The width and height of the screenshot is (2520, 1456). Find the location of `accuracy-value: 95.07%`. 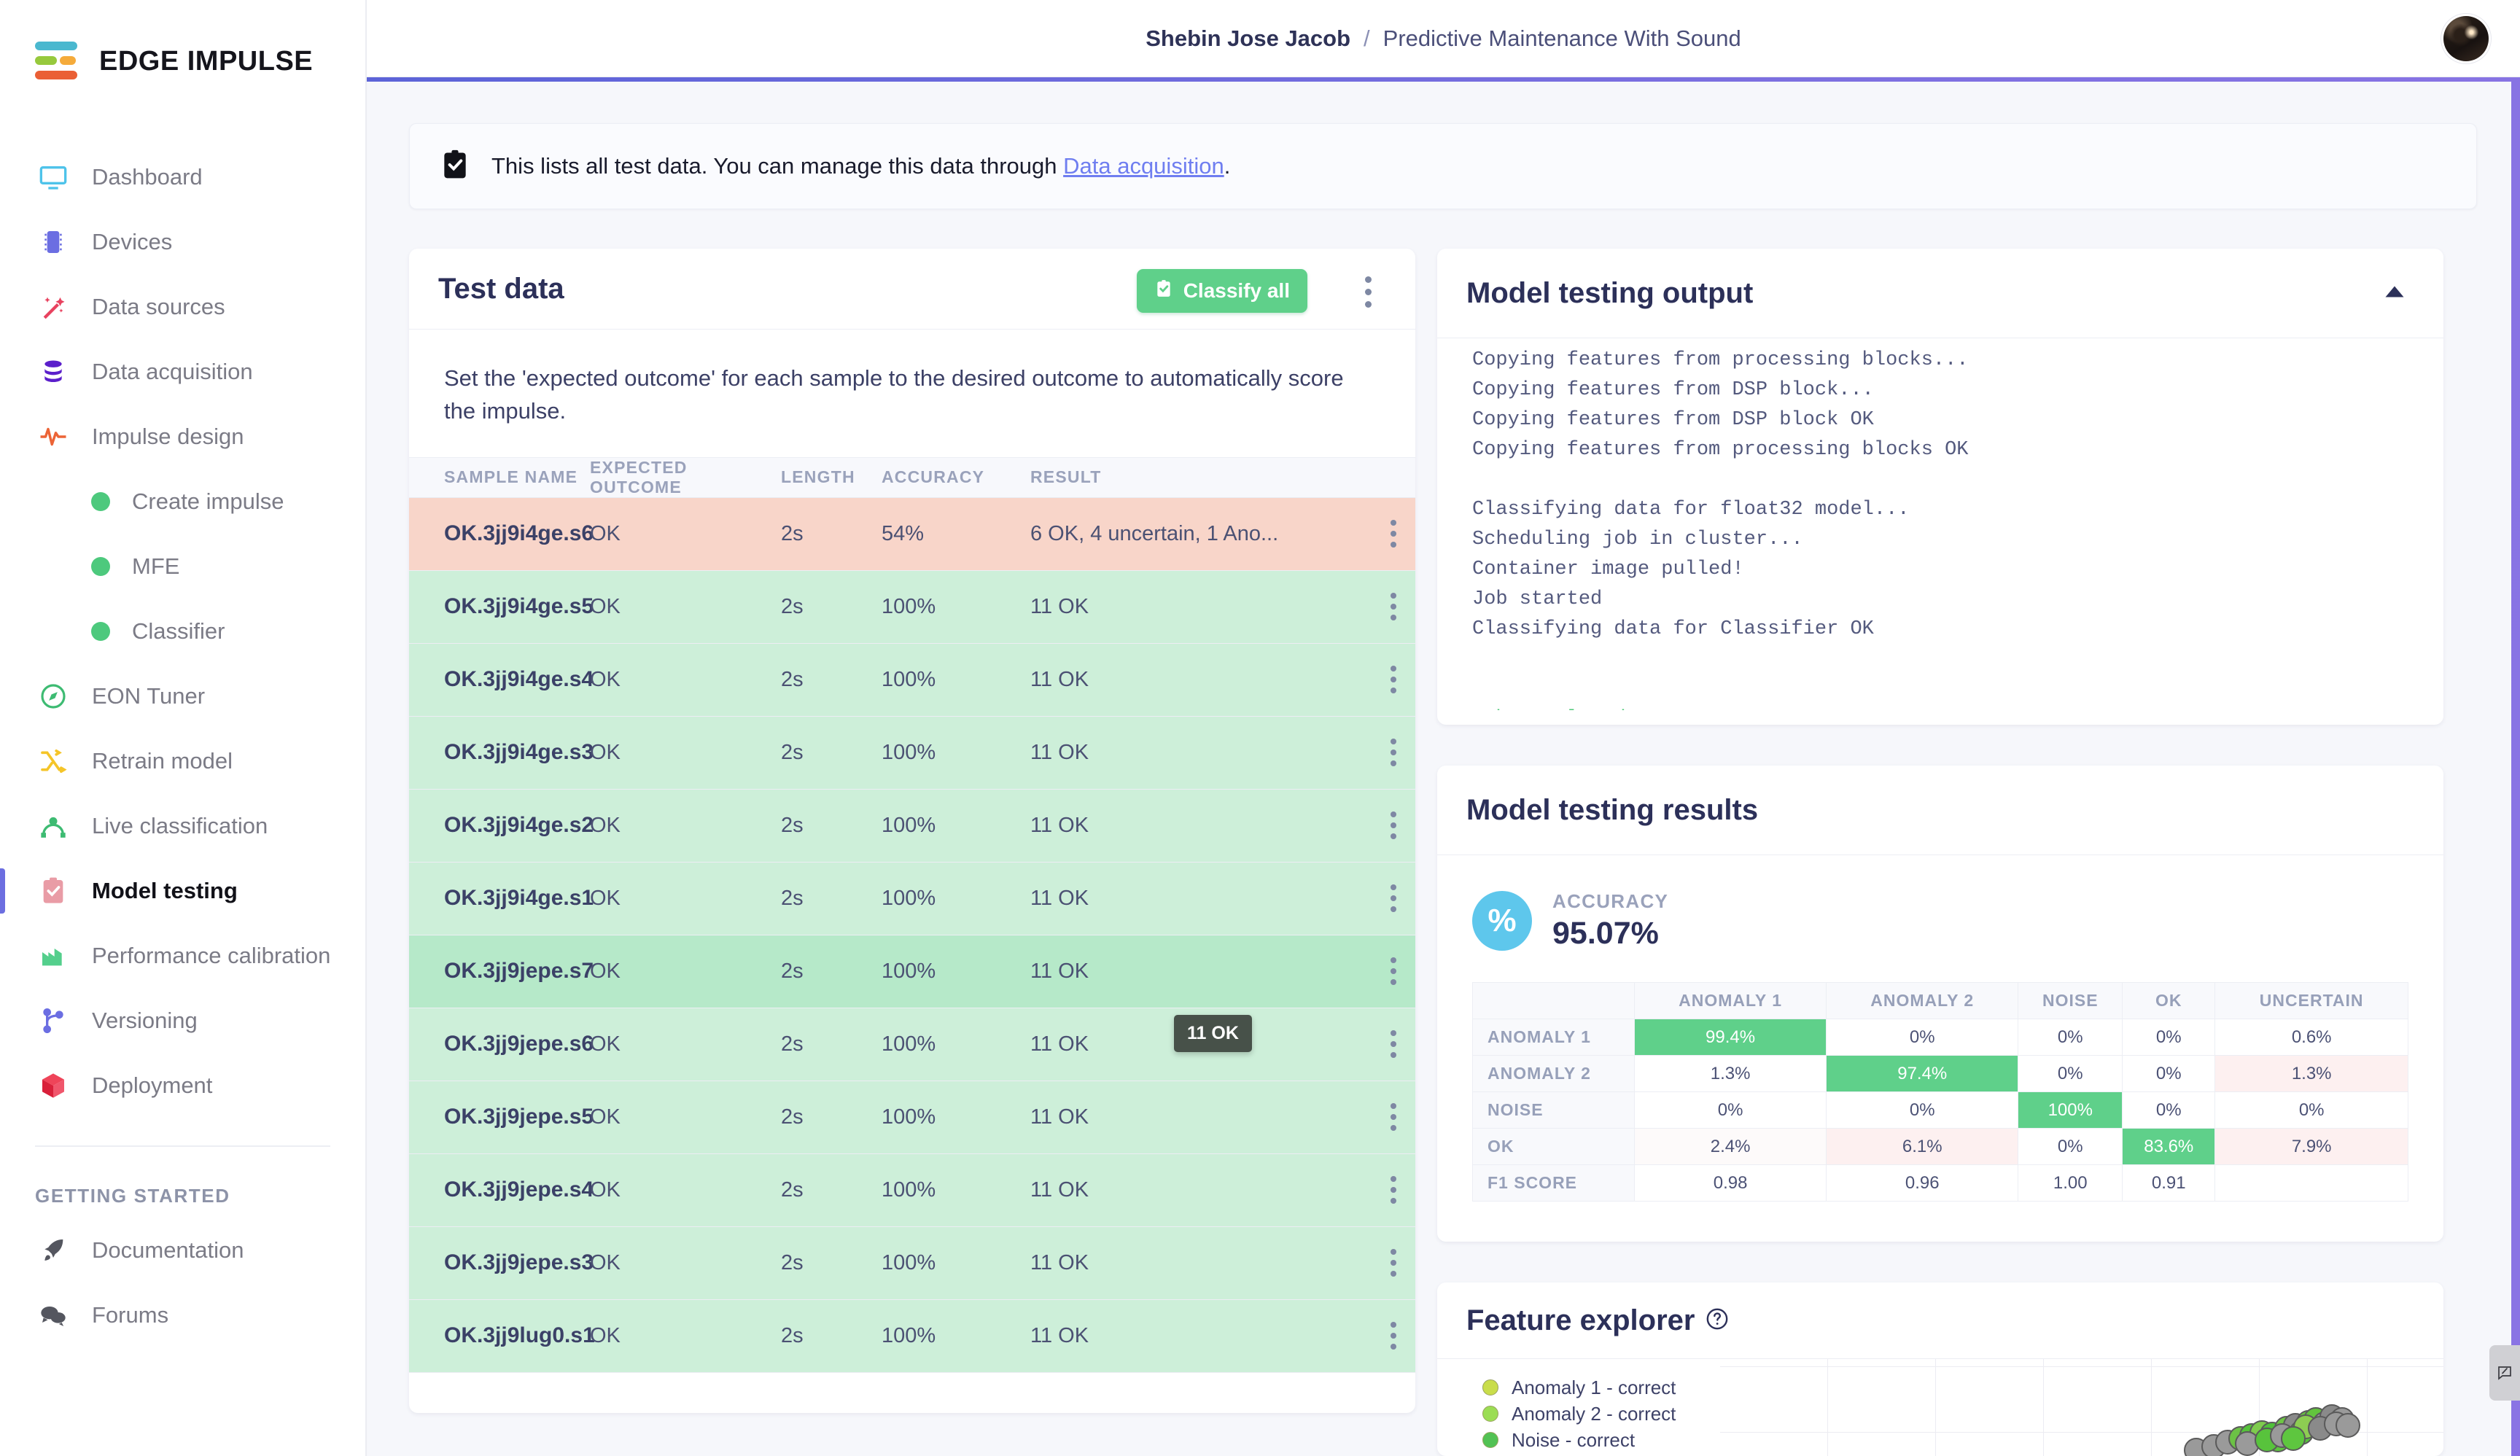

accuracy-value: 95.07% is located at coordinates (1605, 933).